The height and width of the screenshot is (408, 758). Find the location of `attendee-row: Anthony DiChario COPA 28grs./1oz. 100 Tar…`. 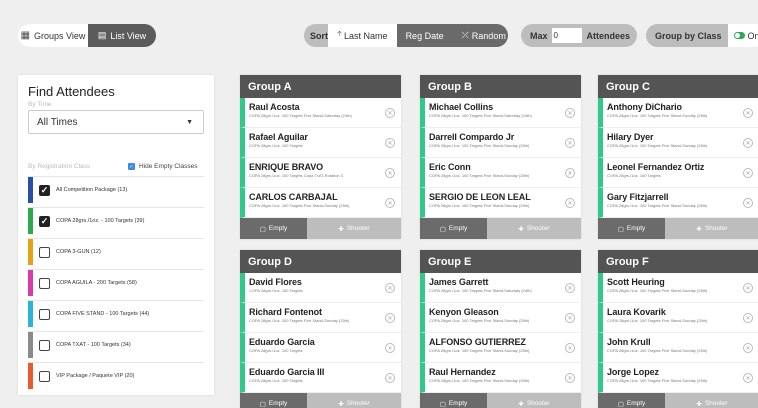

attendee-row: Anthony DiChario COPA 28grs./1oz. 100 Tar… is located at coordinates (678, 113).